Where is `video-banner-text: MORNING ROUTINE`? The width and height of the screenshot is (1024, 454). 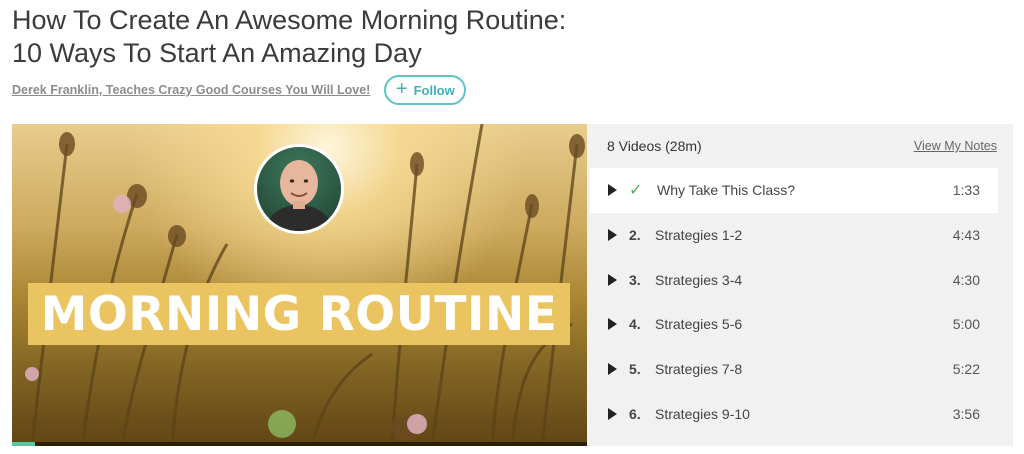
video-banner-text: MORNING ROUTINE is located at coordinates (299, 314).